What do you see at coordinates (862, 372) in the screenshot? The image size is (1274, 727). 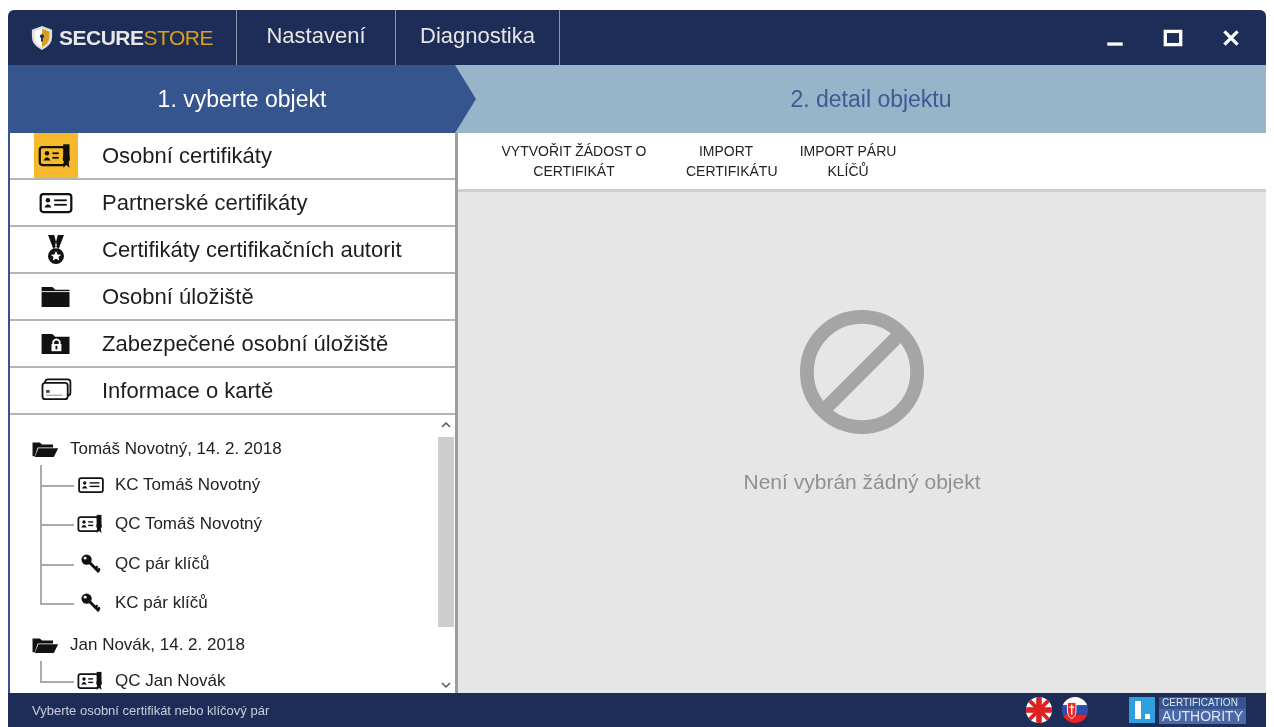 I see `prohibited-icon` at bounding box center [862, 372].